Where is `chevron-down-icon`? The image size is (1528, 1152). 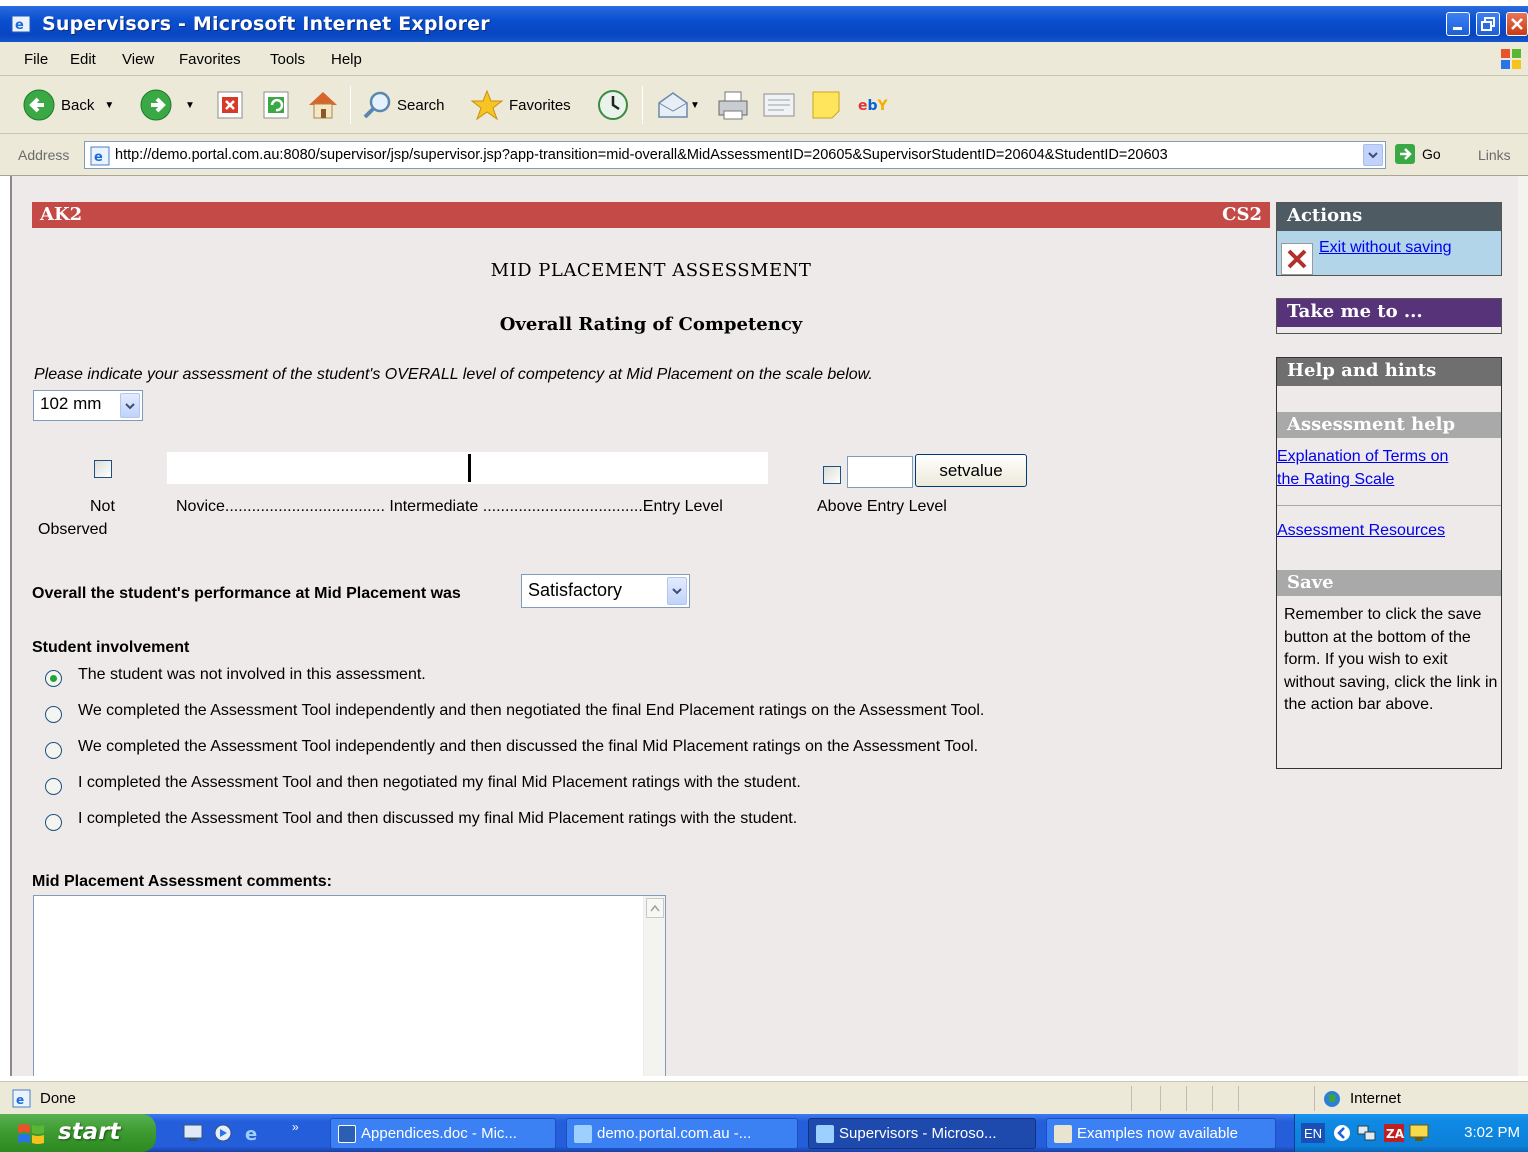 chevron-down-icon is located at coordinates (130, 405).